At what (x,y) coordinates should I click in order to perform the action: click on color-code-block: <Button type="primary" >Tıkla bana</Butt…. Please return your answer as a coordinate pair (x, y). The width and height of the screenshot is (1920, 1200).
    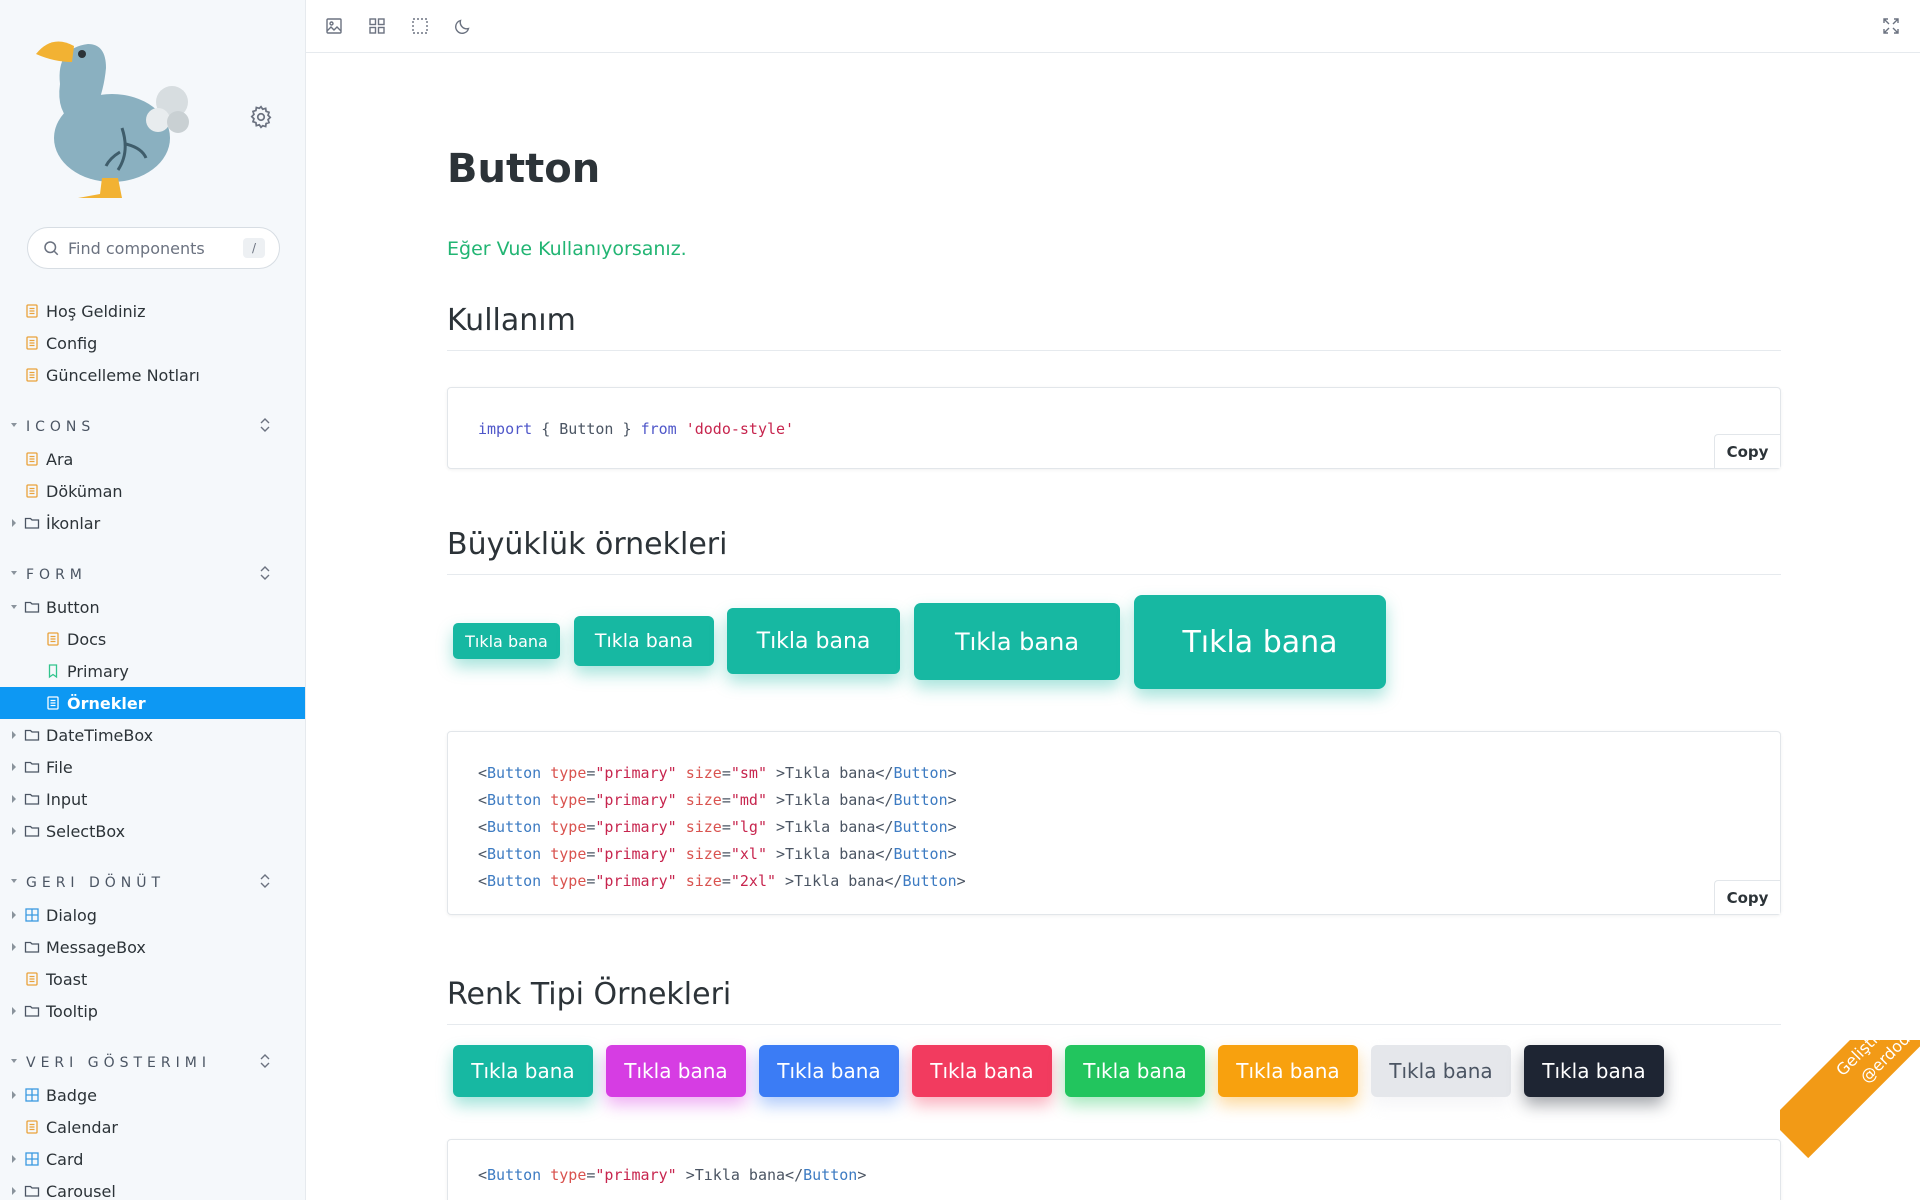
    Looking at the image, I should click on (1114, 1169).